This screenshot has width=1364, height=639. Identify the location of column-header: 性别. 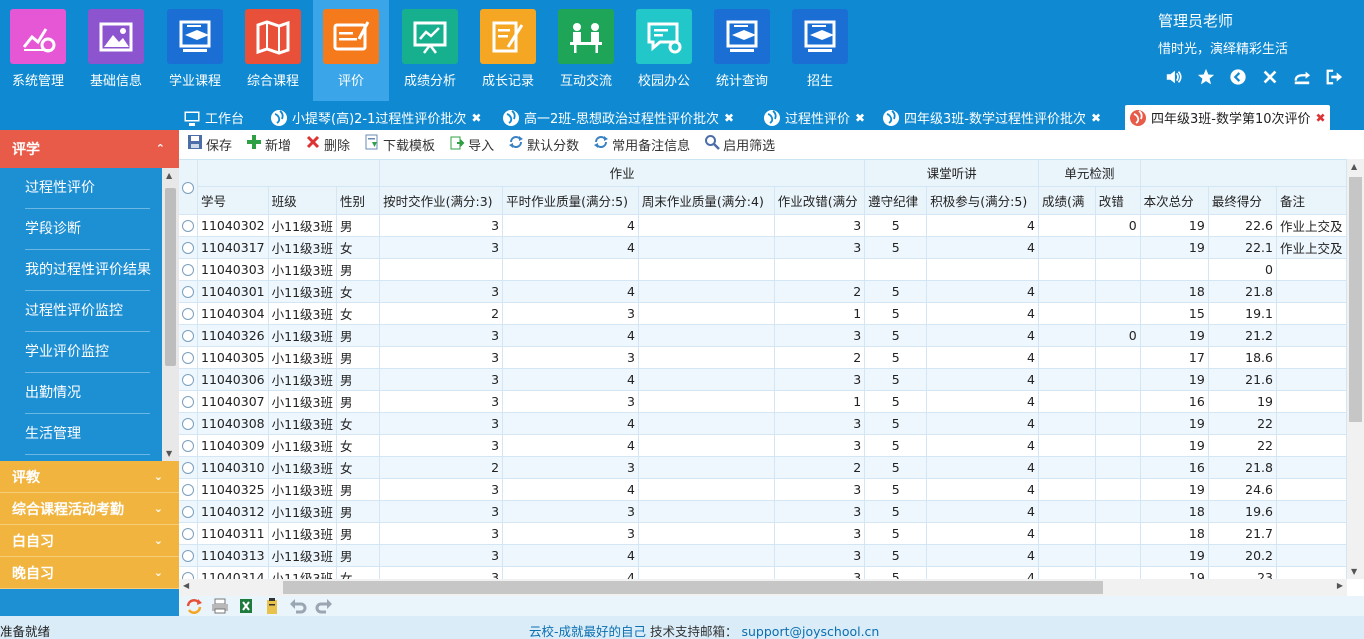
(358, 200).